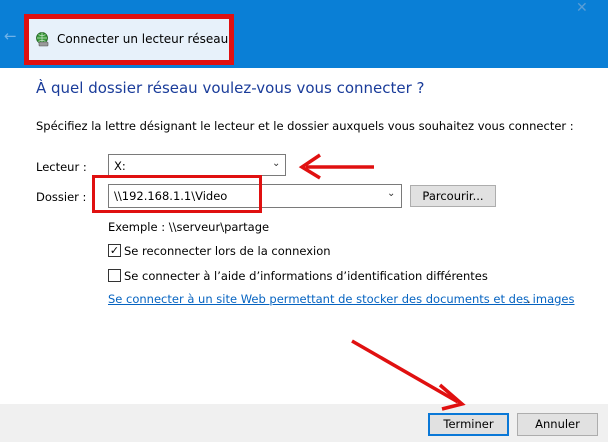 Image resolution: width=608 pixels, height=442 pixels. I want to click on close-icon: ✕, so click(582, 8).